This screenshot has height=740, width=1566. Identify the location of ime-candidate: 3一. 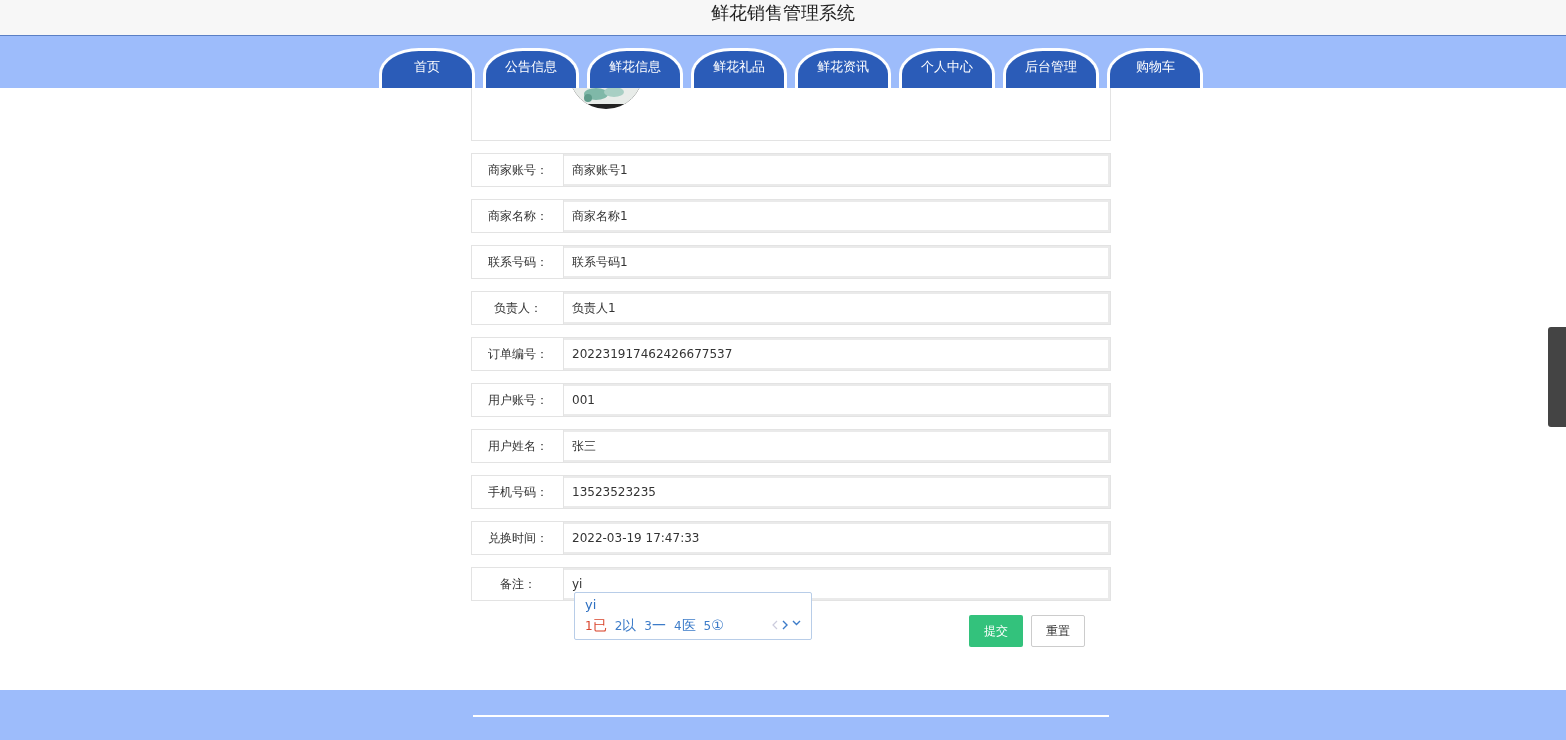
(655, 625).